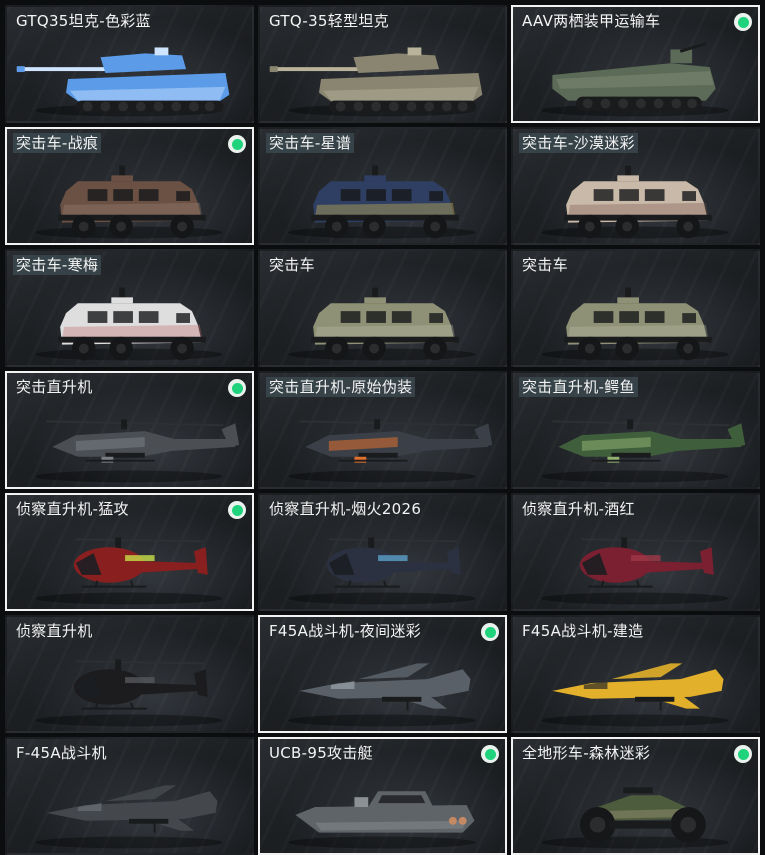 The width and height of the screenshot is (765, 855). Describe the element at coordinates (54, 631) in the screenshot. I see `vehicle-name: 侦察直升机` at that location.